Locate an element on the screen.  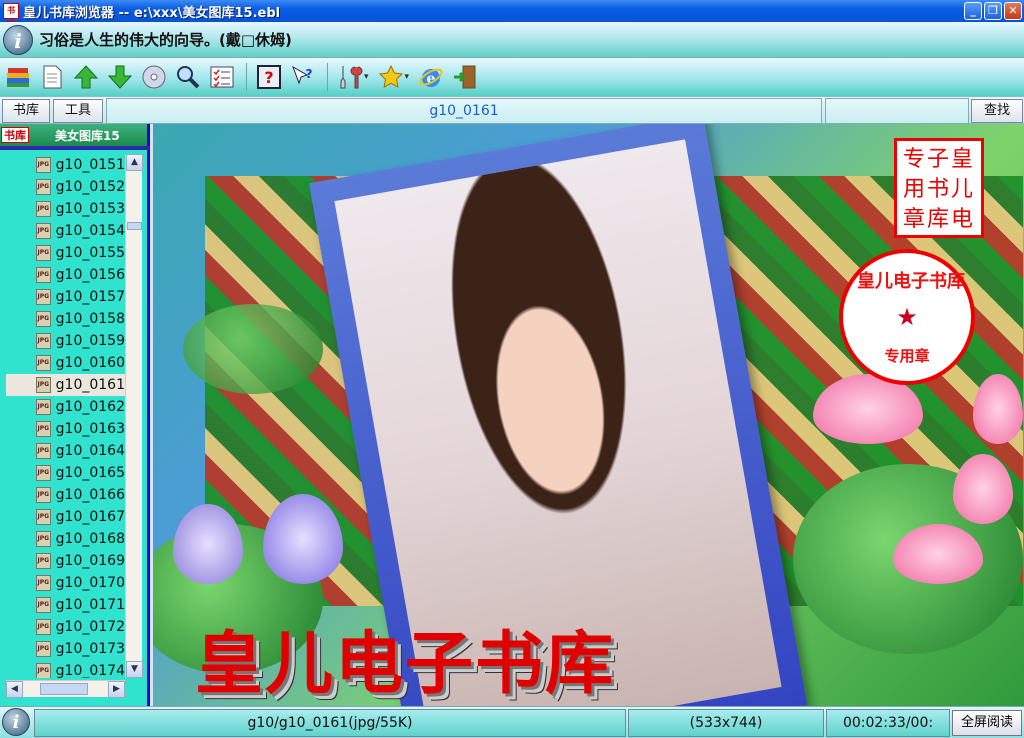
list-item: JPG g10_0152 is located at coordinates (65, 187).